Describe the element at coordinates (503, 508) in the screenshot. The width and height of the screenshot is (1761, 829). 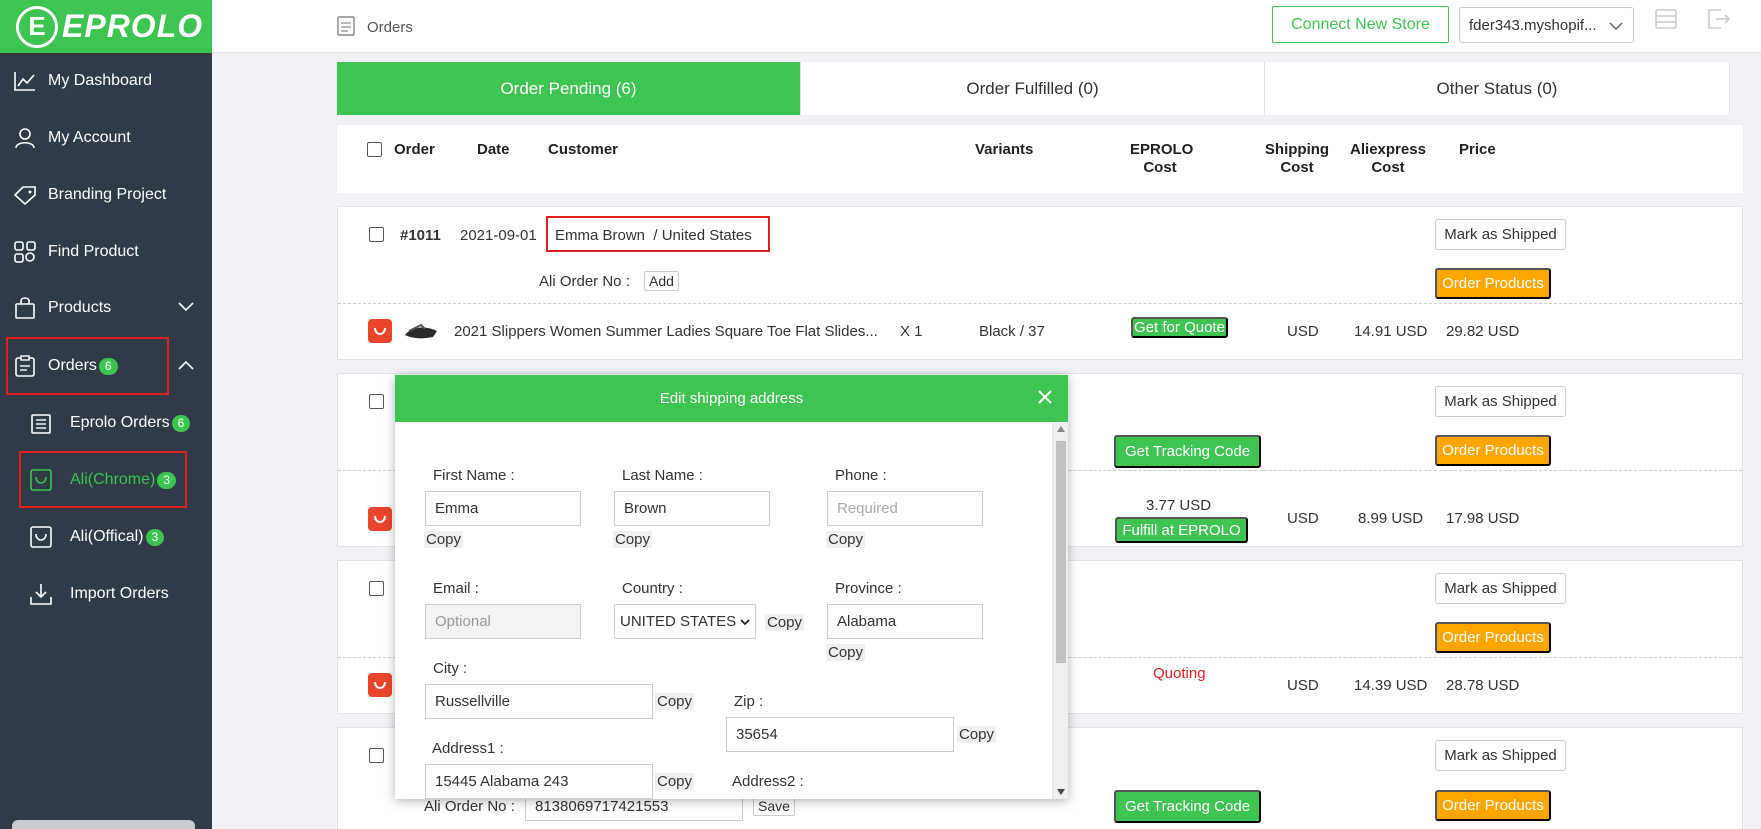
I see `first-name-field: Emma` at that location.